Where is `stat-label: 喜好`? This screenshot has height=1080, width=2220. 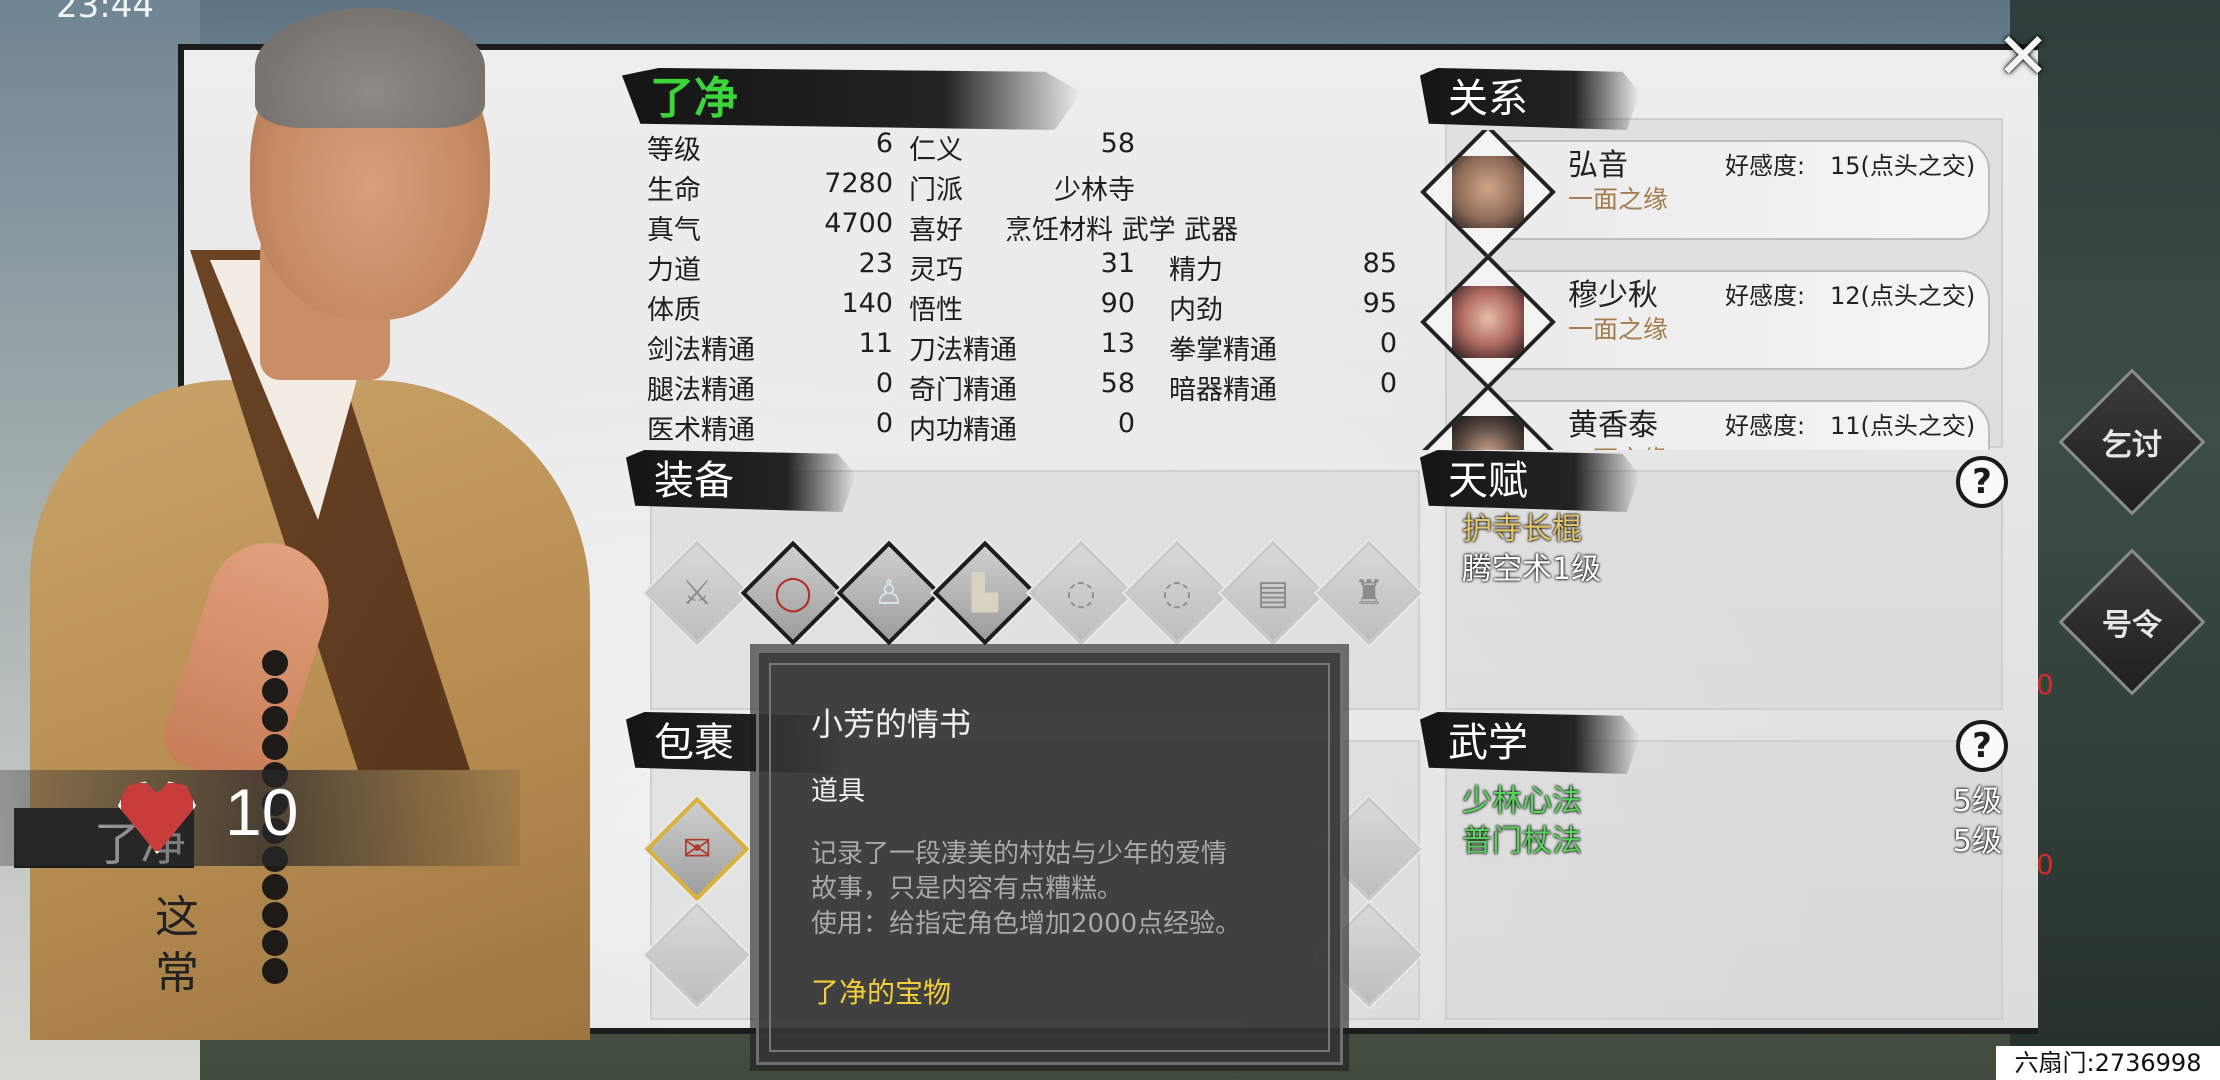 stat-label: 喜好 is located at coordinates (936, 230).